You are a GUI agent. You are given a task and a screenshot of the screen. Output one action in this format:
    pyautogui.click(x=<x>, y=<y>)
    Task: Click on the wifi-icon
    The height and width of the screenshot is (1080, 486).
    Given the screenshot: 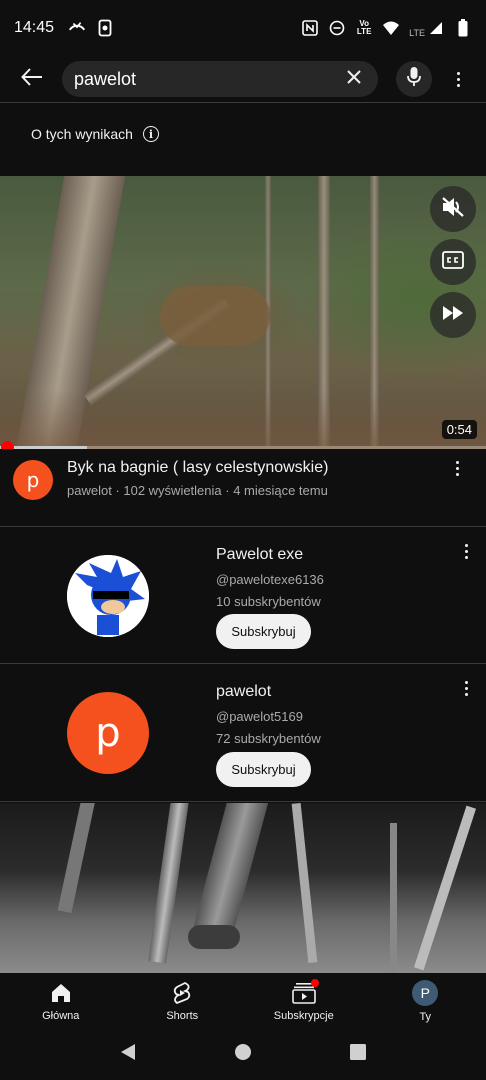 What is the action you would take?
    pyautogui.click(x=391, y=28)
    